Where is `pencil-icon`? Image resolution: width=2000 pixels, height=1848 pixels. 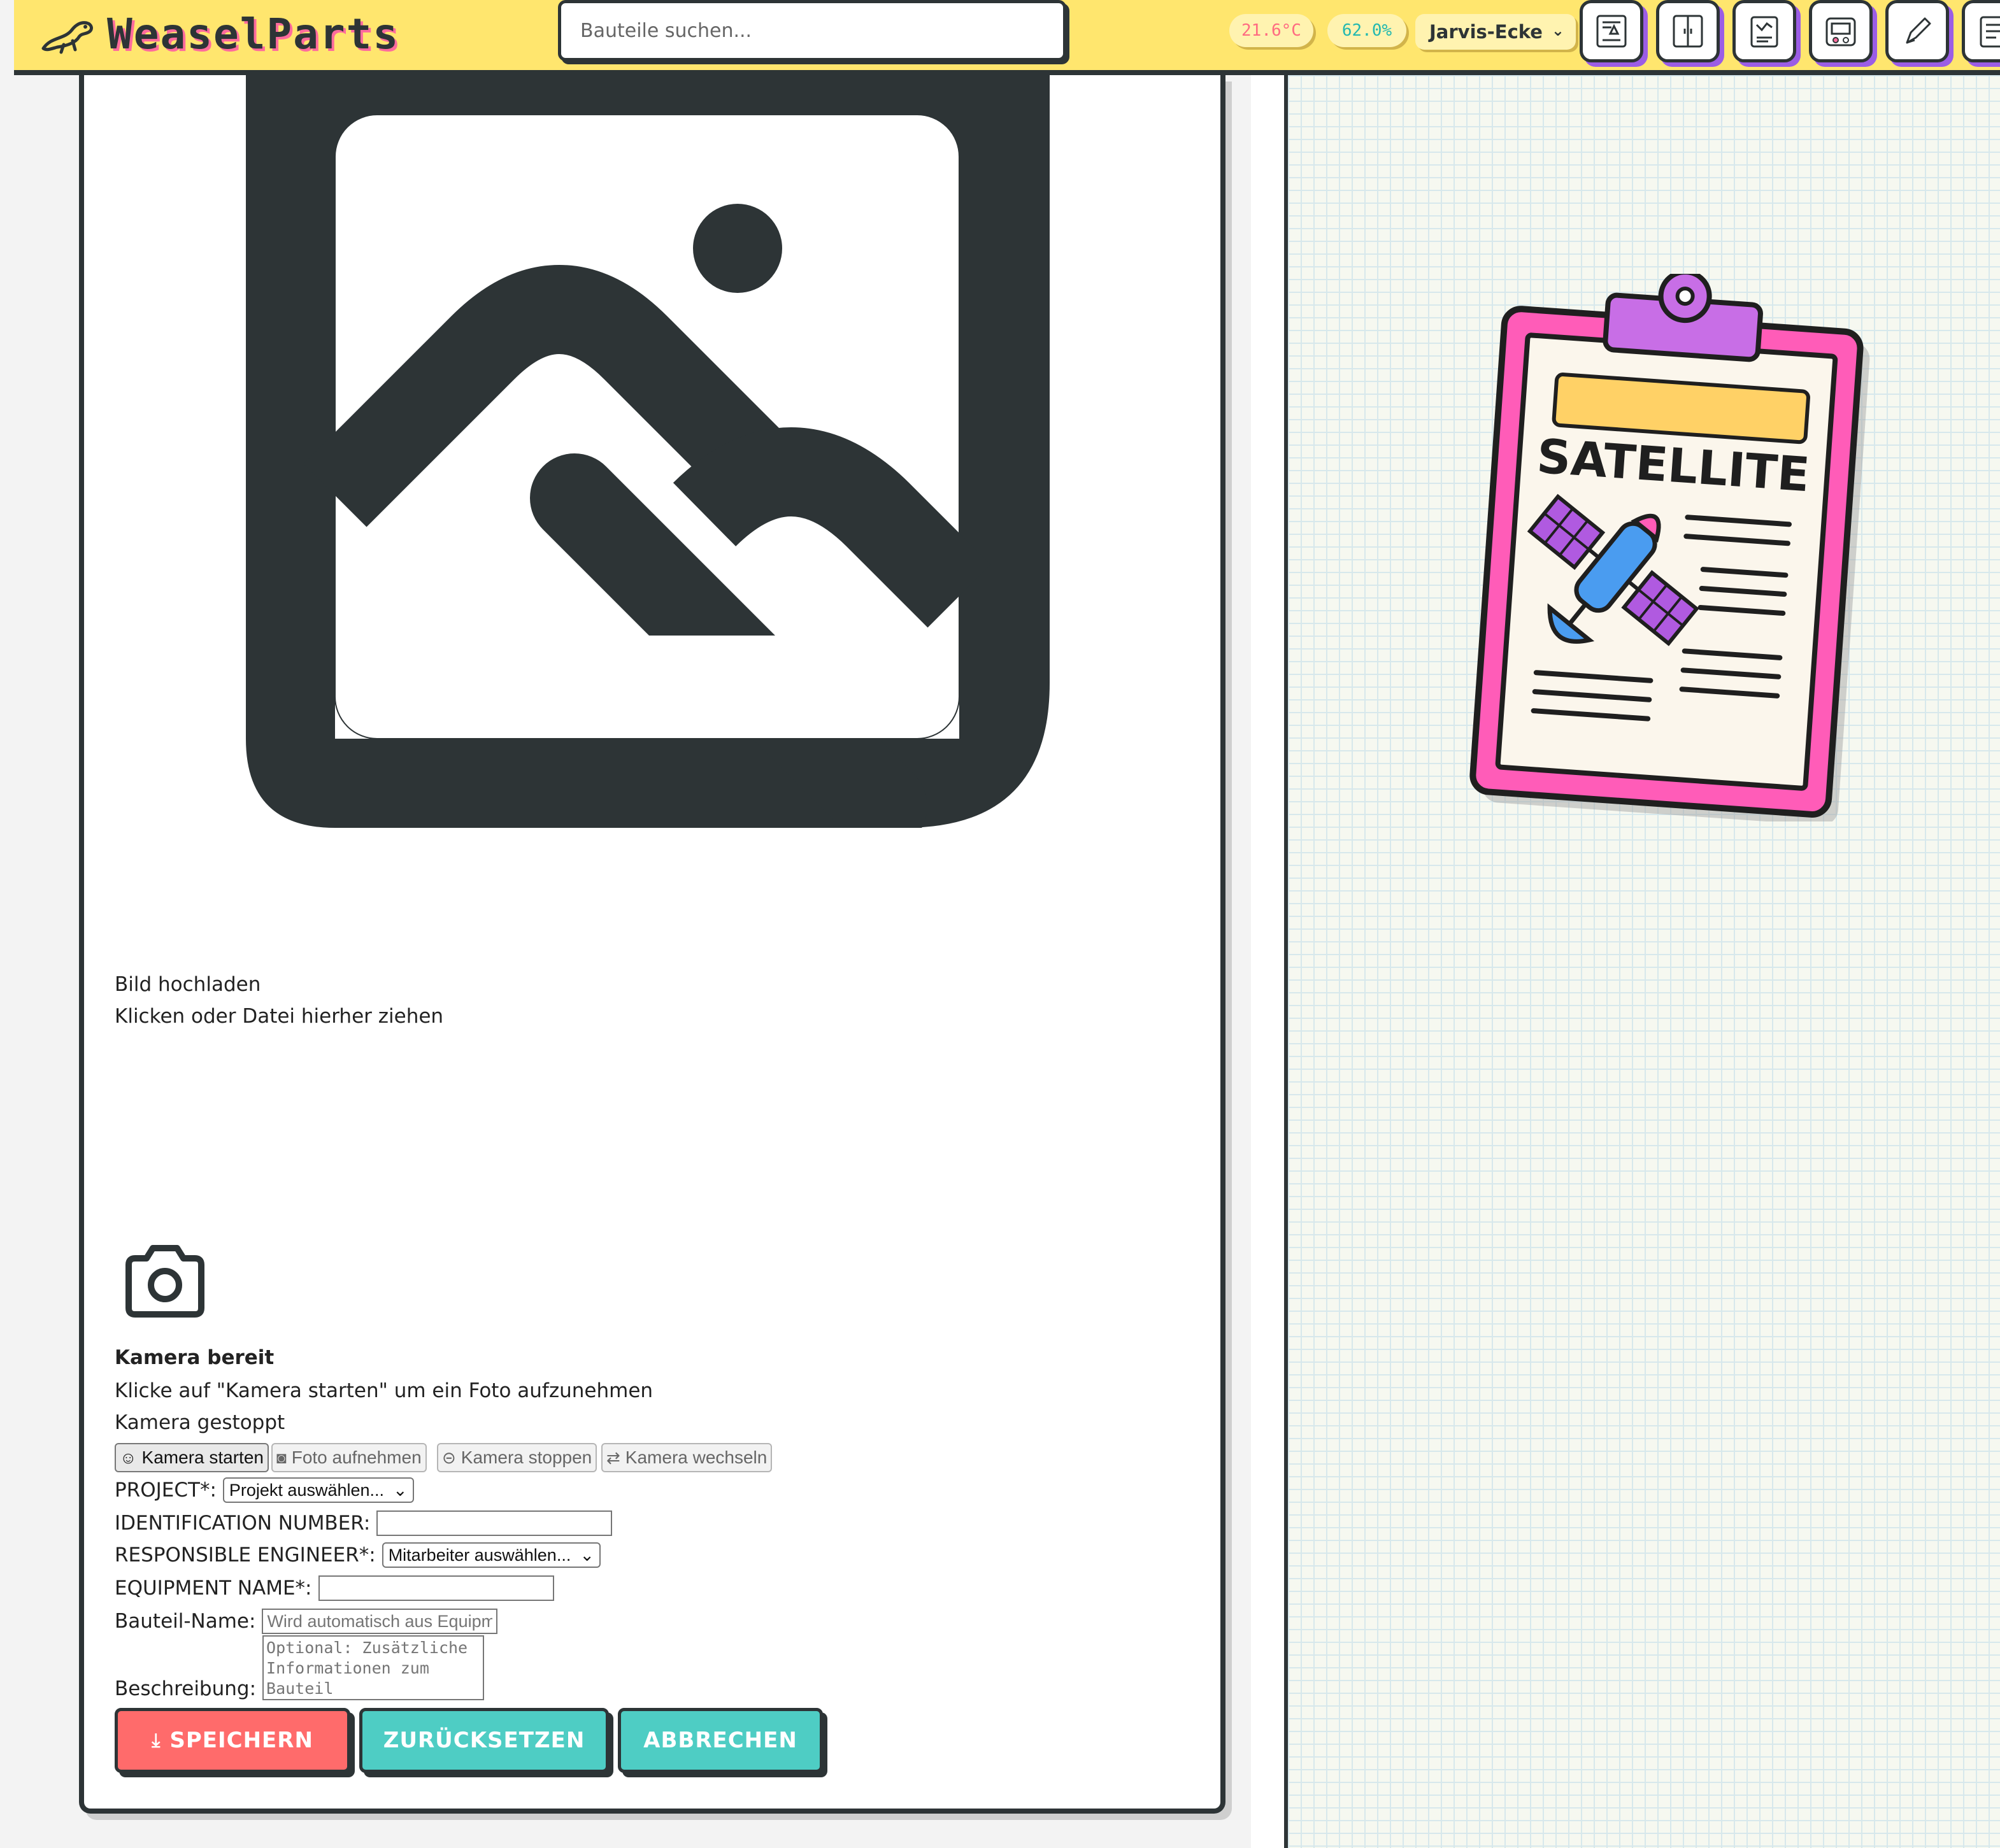 pencil-icon is located at coordinates (1918, 30).